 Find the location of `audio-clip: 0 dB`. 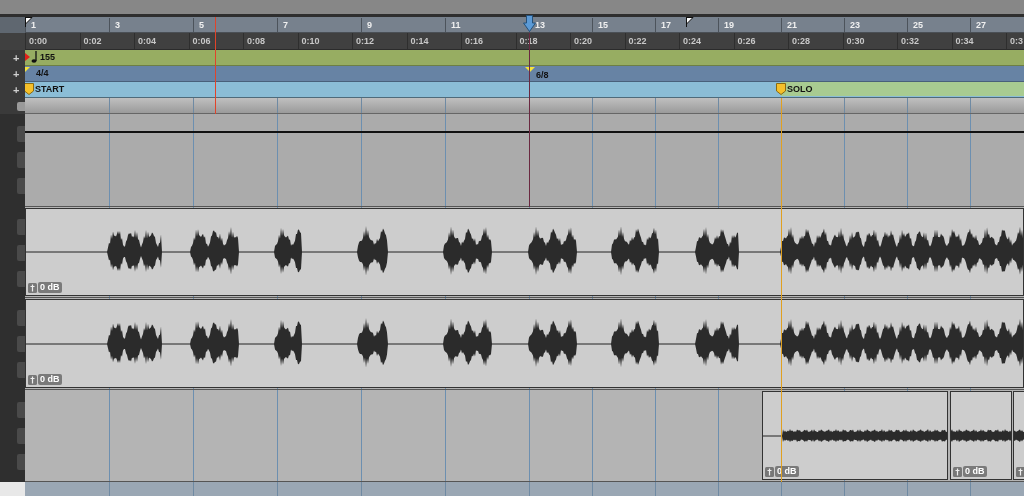

audio-clip: 0 dB is located at coordinates (981, 435).